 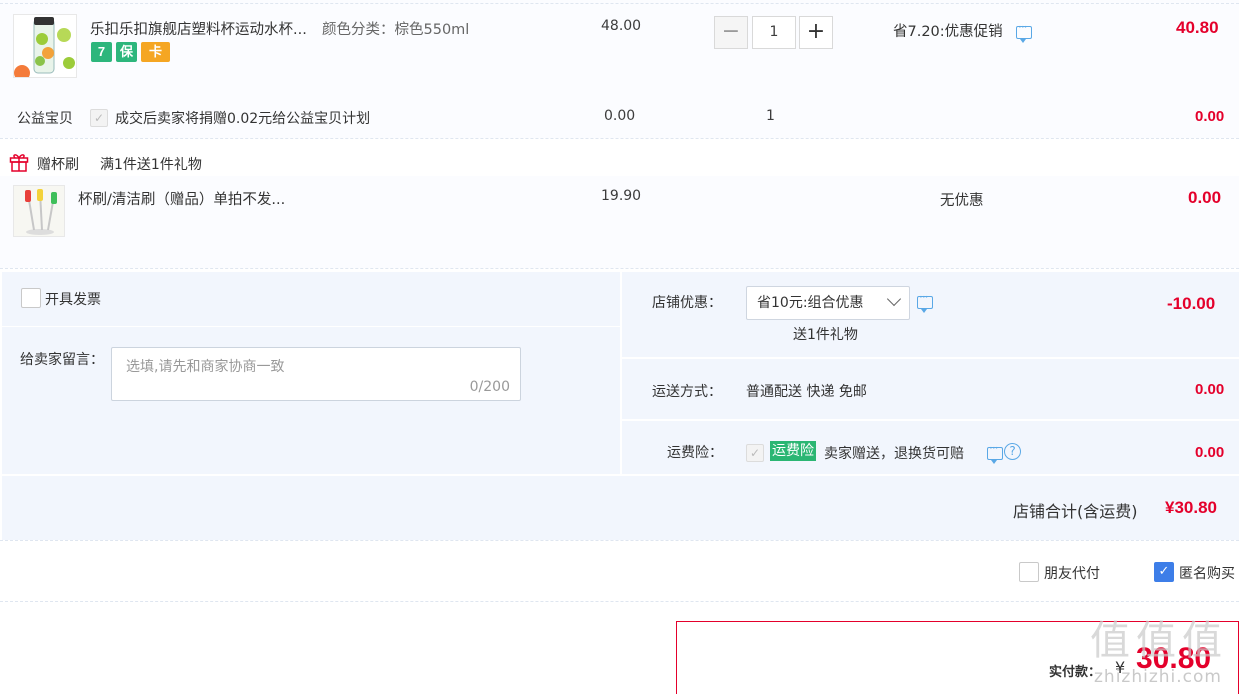 What do you see at coordinates (755, 453) in the screenshot?
I see `insurance-checkbox: ✓` at bounding box center [755, 453].